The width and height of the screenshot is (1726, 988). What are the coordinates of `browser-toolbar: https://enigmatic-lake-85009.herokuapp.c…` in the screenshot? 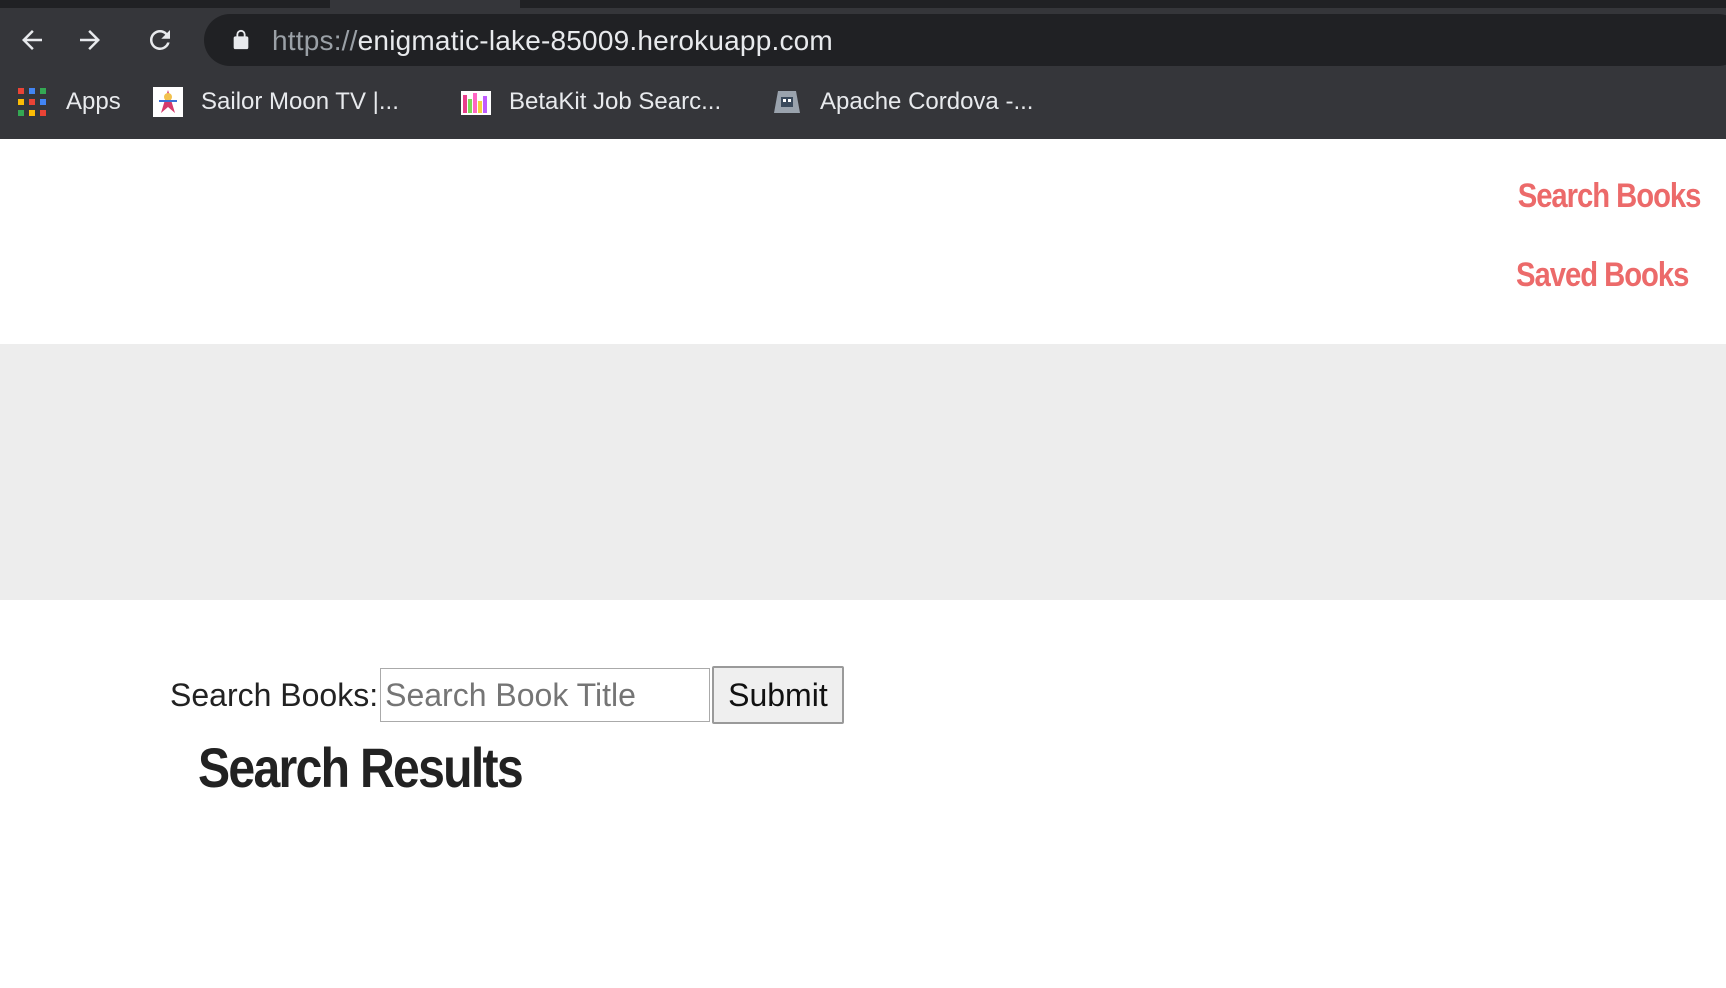 It's located at (863, 39).